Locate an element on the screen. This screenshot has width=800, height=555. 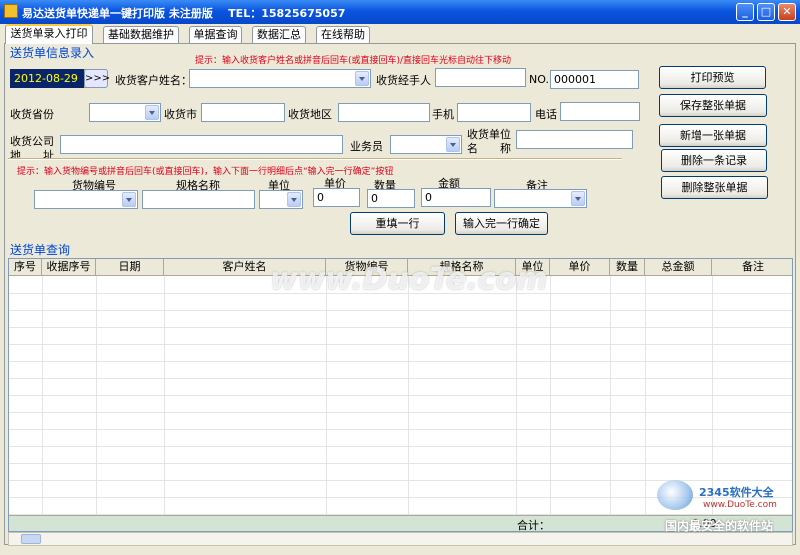
spec-input is located at coordinates (198, 199).